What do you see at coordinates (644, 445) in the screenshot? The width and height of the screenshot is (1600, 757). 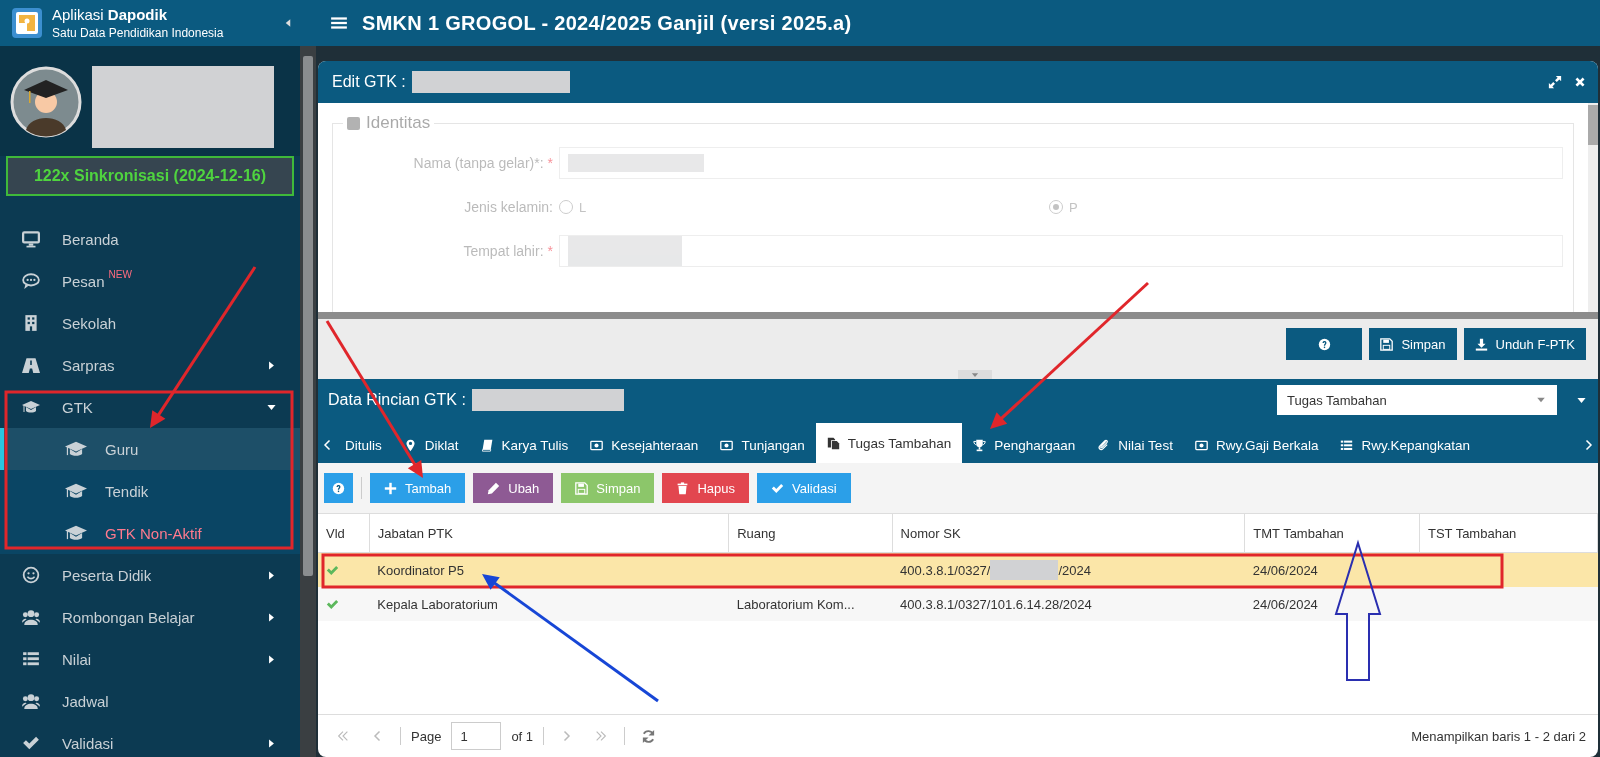 I see `tab: Kesejahteraan` at bounding box center [644, 445].